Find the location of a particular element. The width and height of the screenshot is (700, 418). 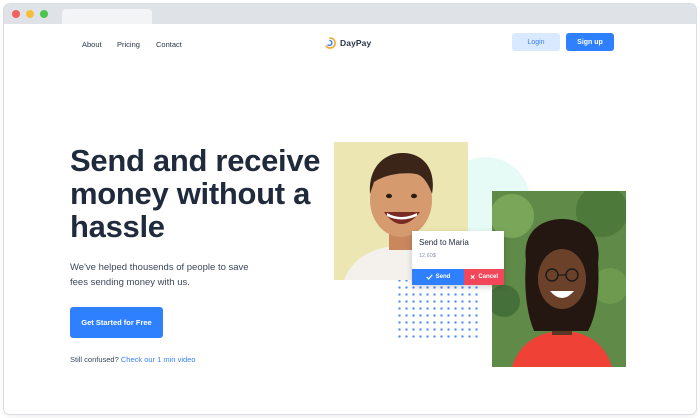

card-cancel-button: Cancel is located at coordinates (484, 277).